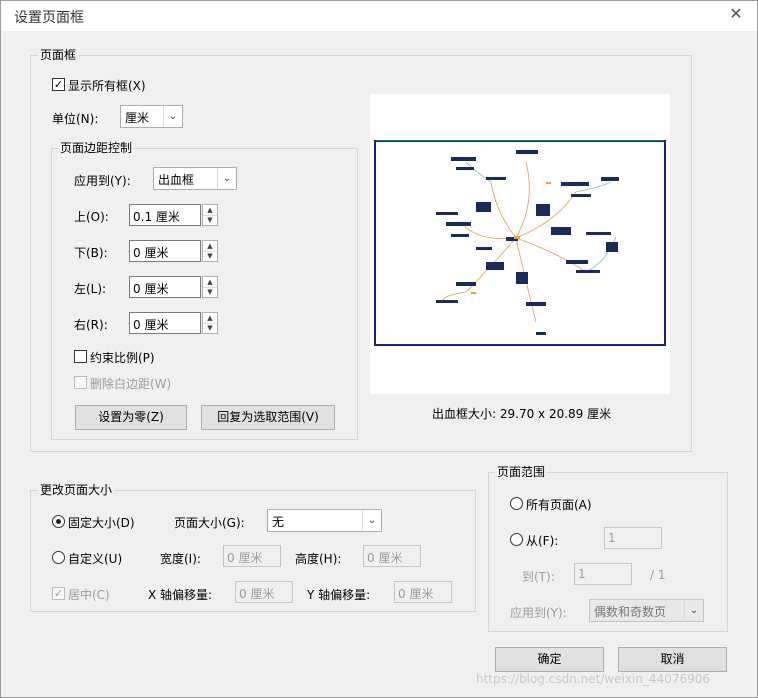 The height and width of the screenshot is (698, 758). What do you see at coordinates (91, 217) in the screenshot?
I see `top-label: 上(O):` at bounding box center [91, 217].